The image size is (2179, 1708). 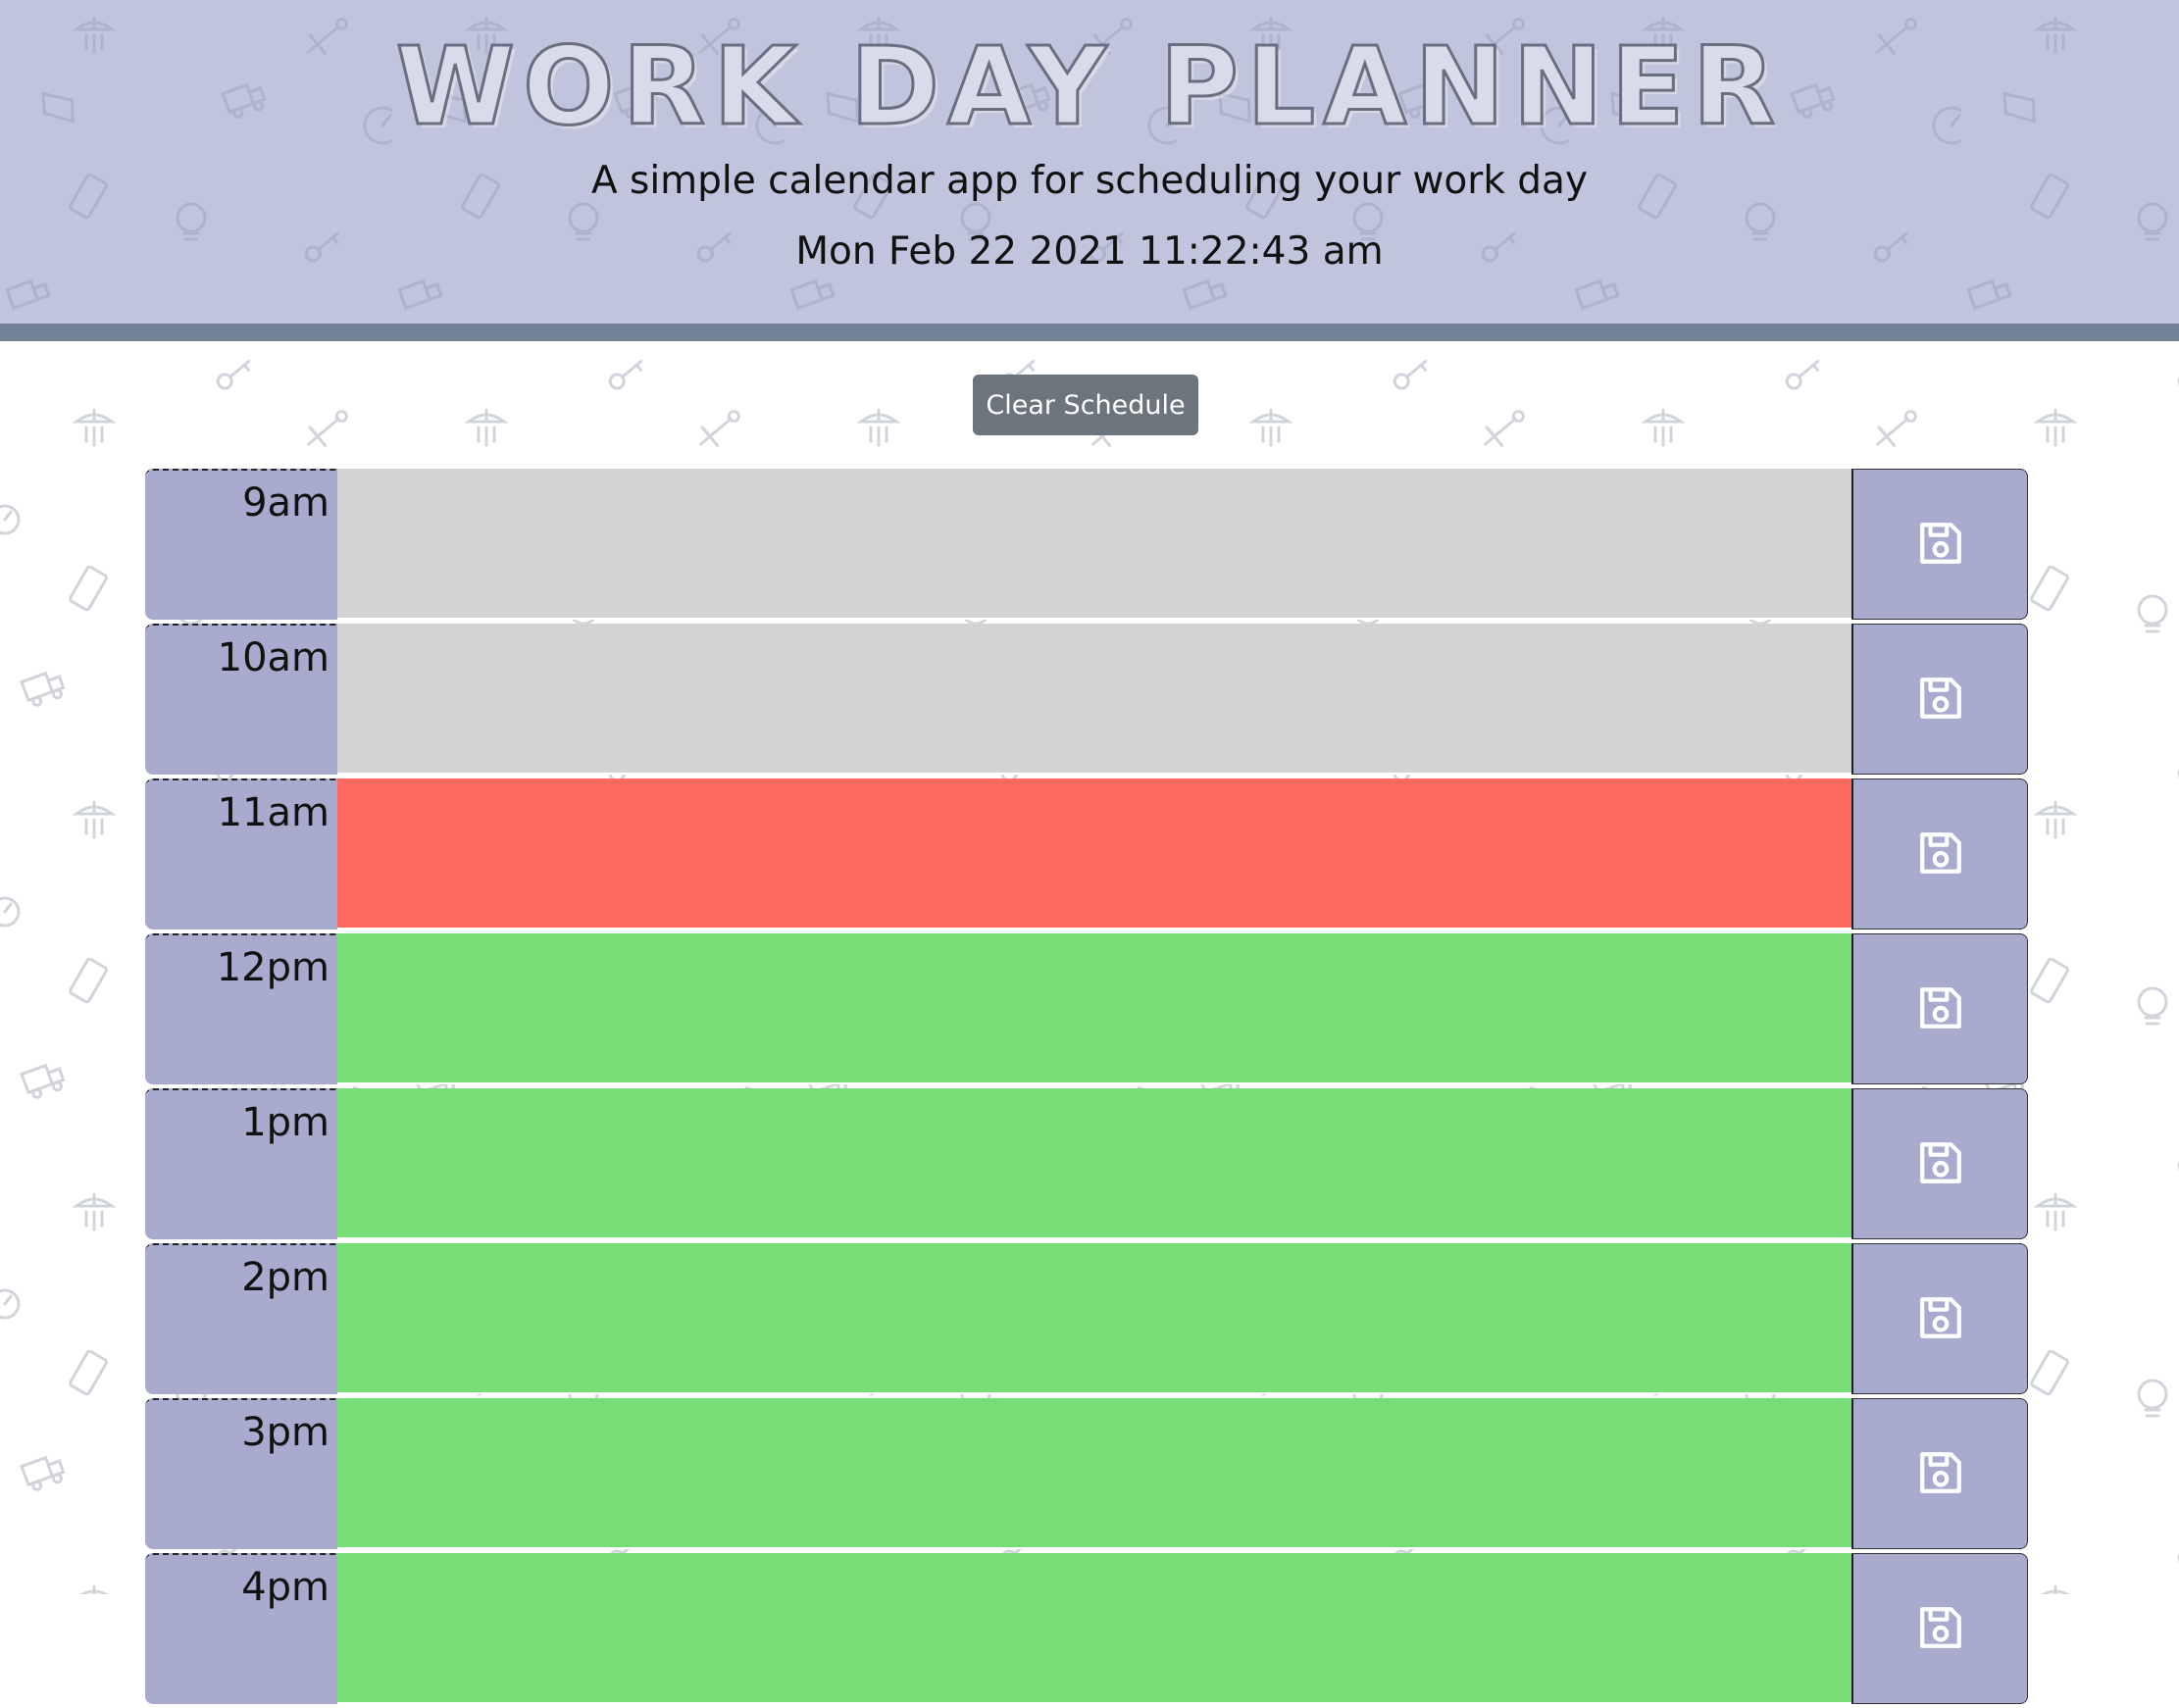 I want to click on hour-label: 3pm, so click(x=241, y=1473).